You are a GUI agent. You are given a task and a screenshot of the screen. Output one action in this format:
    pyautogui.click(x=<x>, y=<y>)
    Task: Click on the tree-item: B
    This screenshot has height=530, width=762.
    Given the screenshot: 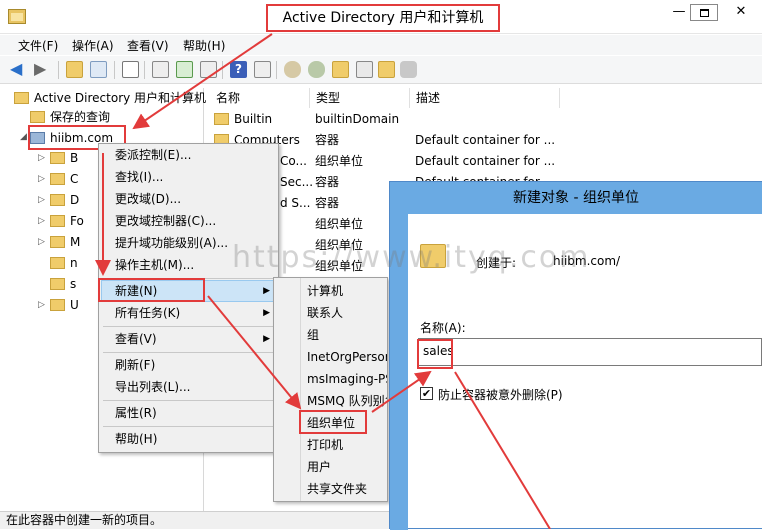 What is the action you would take?
    pyautogui.click(x=64, y=158)
    